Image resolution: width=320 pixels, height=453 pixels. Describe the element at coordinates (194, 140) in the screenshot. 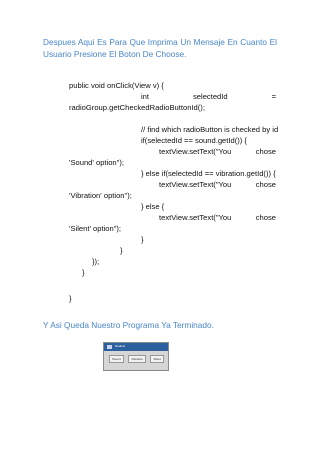

I see `code-line: if(selectedId == sound.getId()) {` at that location.